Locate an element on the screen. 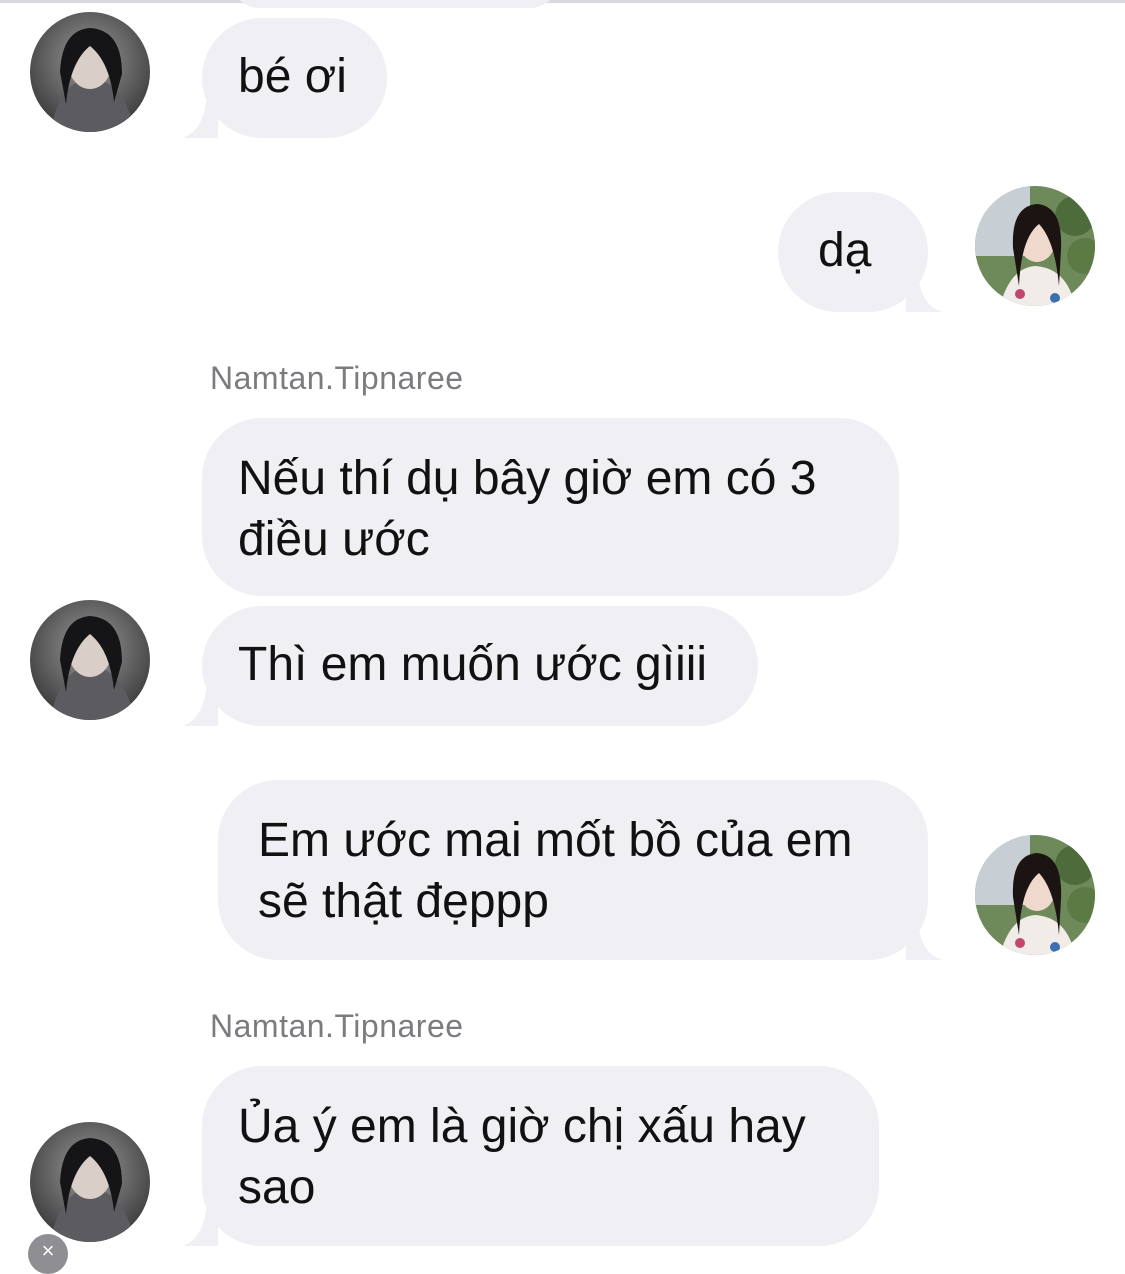  message-text: bé ơi is located at coordinates (292, 76).